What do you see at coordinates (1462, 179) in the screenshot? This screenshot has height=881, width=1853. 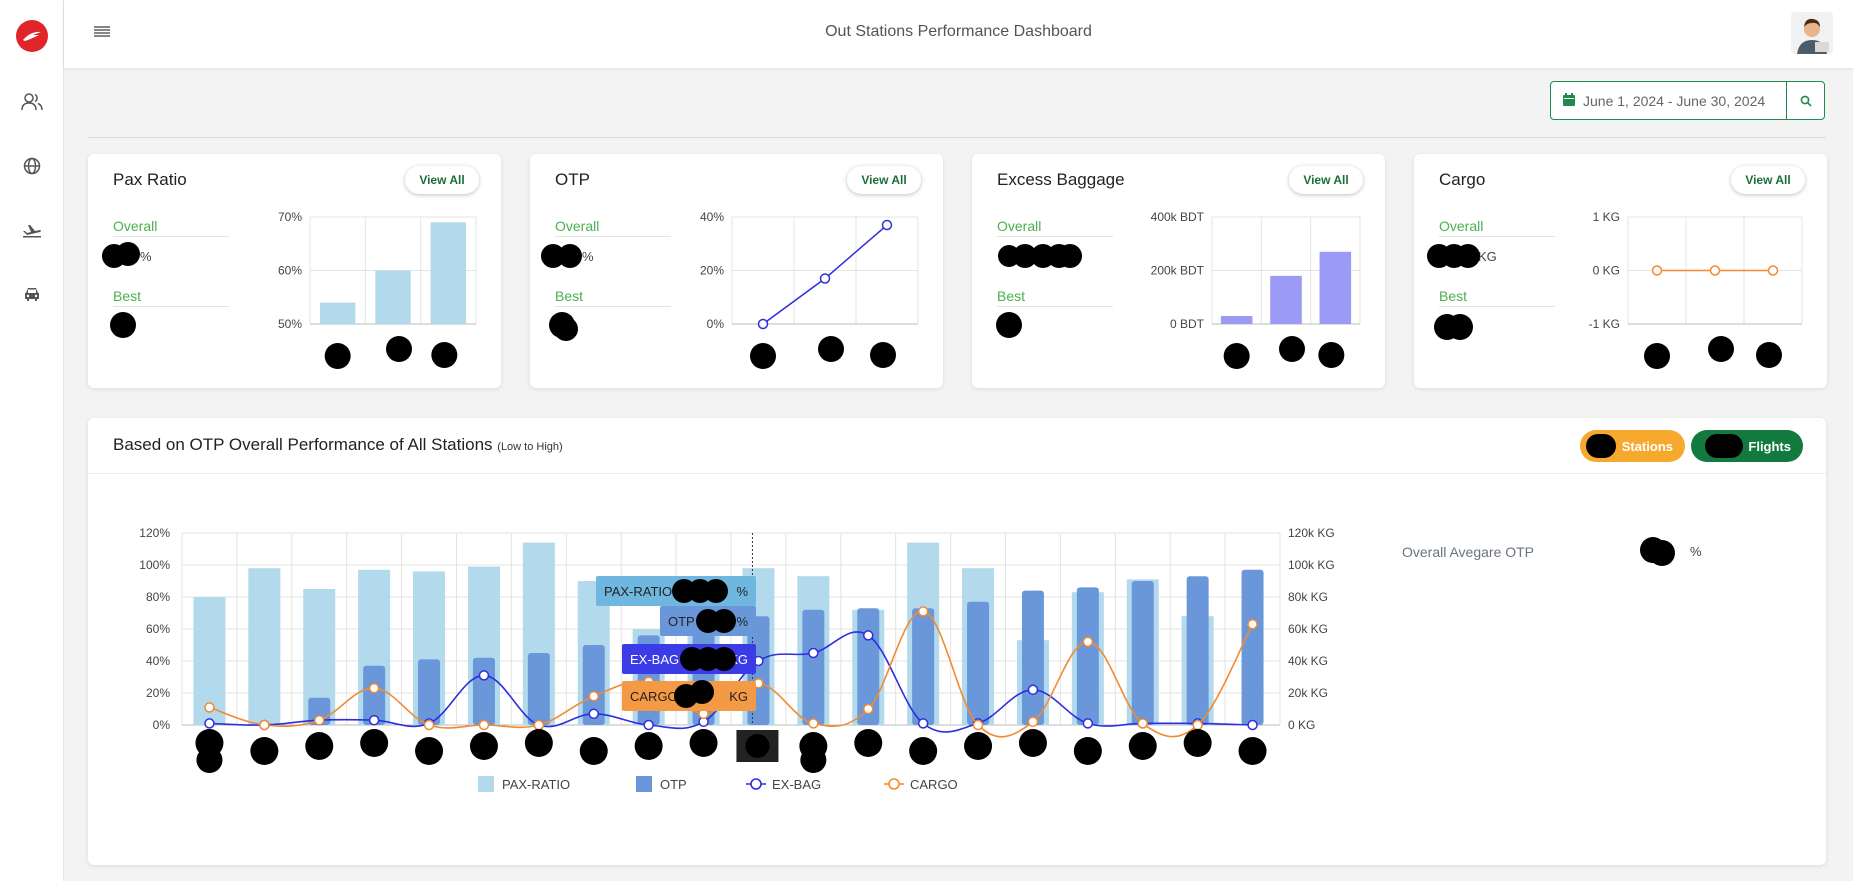 I see `card-title: Cargo` at bounding box center [1462, 179].